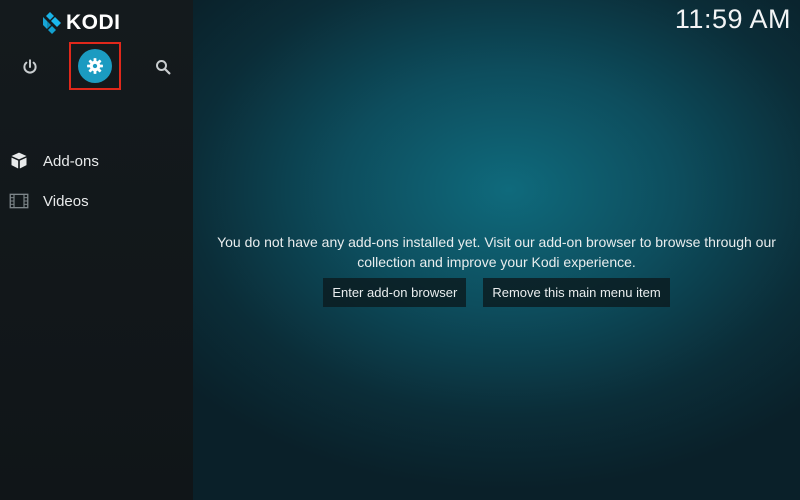 This screenshot has width=800, height=500. Describe the element at coordinates (52, 23) in the screenshot. I see `kodi-logo-icon` at that location.